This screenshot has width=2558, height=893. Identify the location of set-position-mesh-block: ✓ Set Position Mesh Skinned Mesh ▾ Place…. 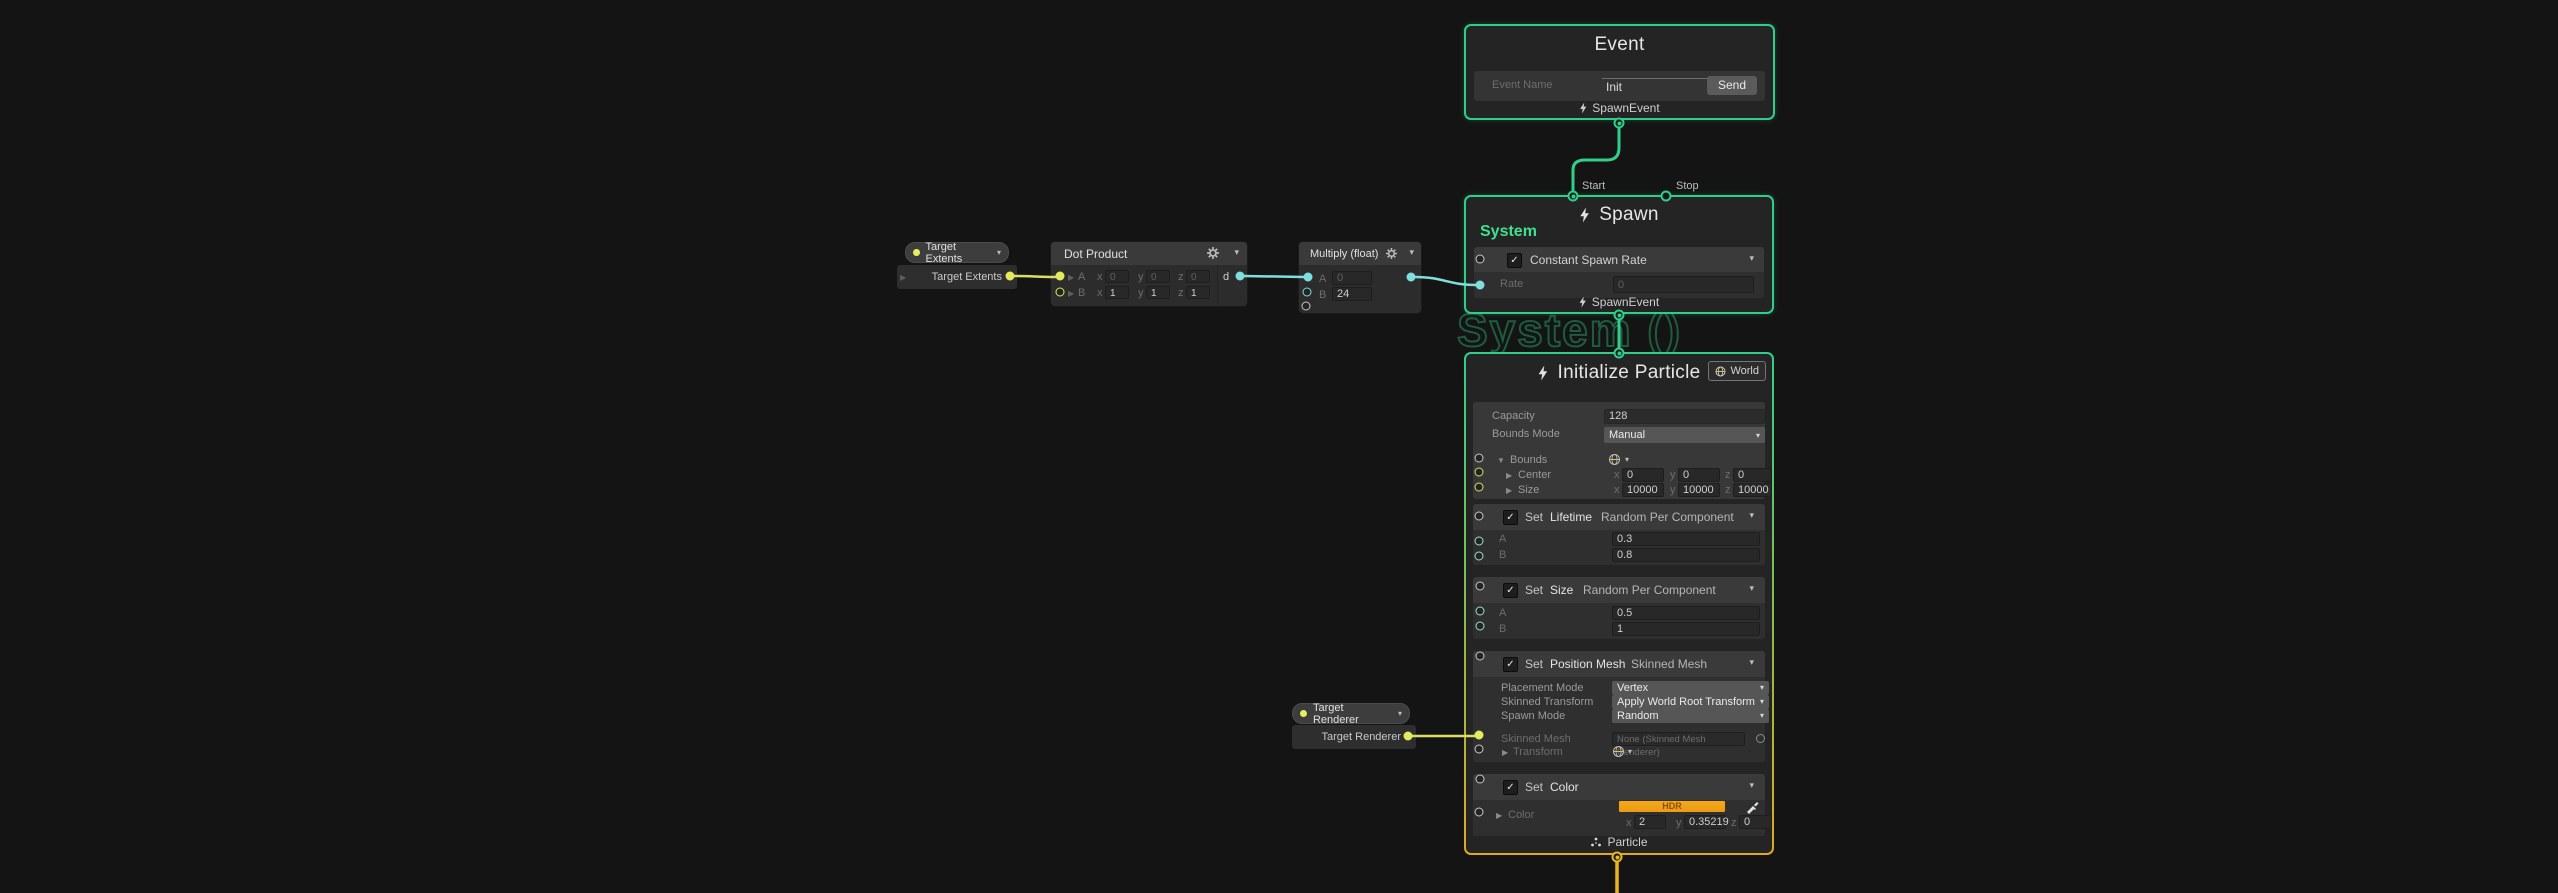
(1621, 706).